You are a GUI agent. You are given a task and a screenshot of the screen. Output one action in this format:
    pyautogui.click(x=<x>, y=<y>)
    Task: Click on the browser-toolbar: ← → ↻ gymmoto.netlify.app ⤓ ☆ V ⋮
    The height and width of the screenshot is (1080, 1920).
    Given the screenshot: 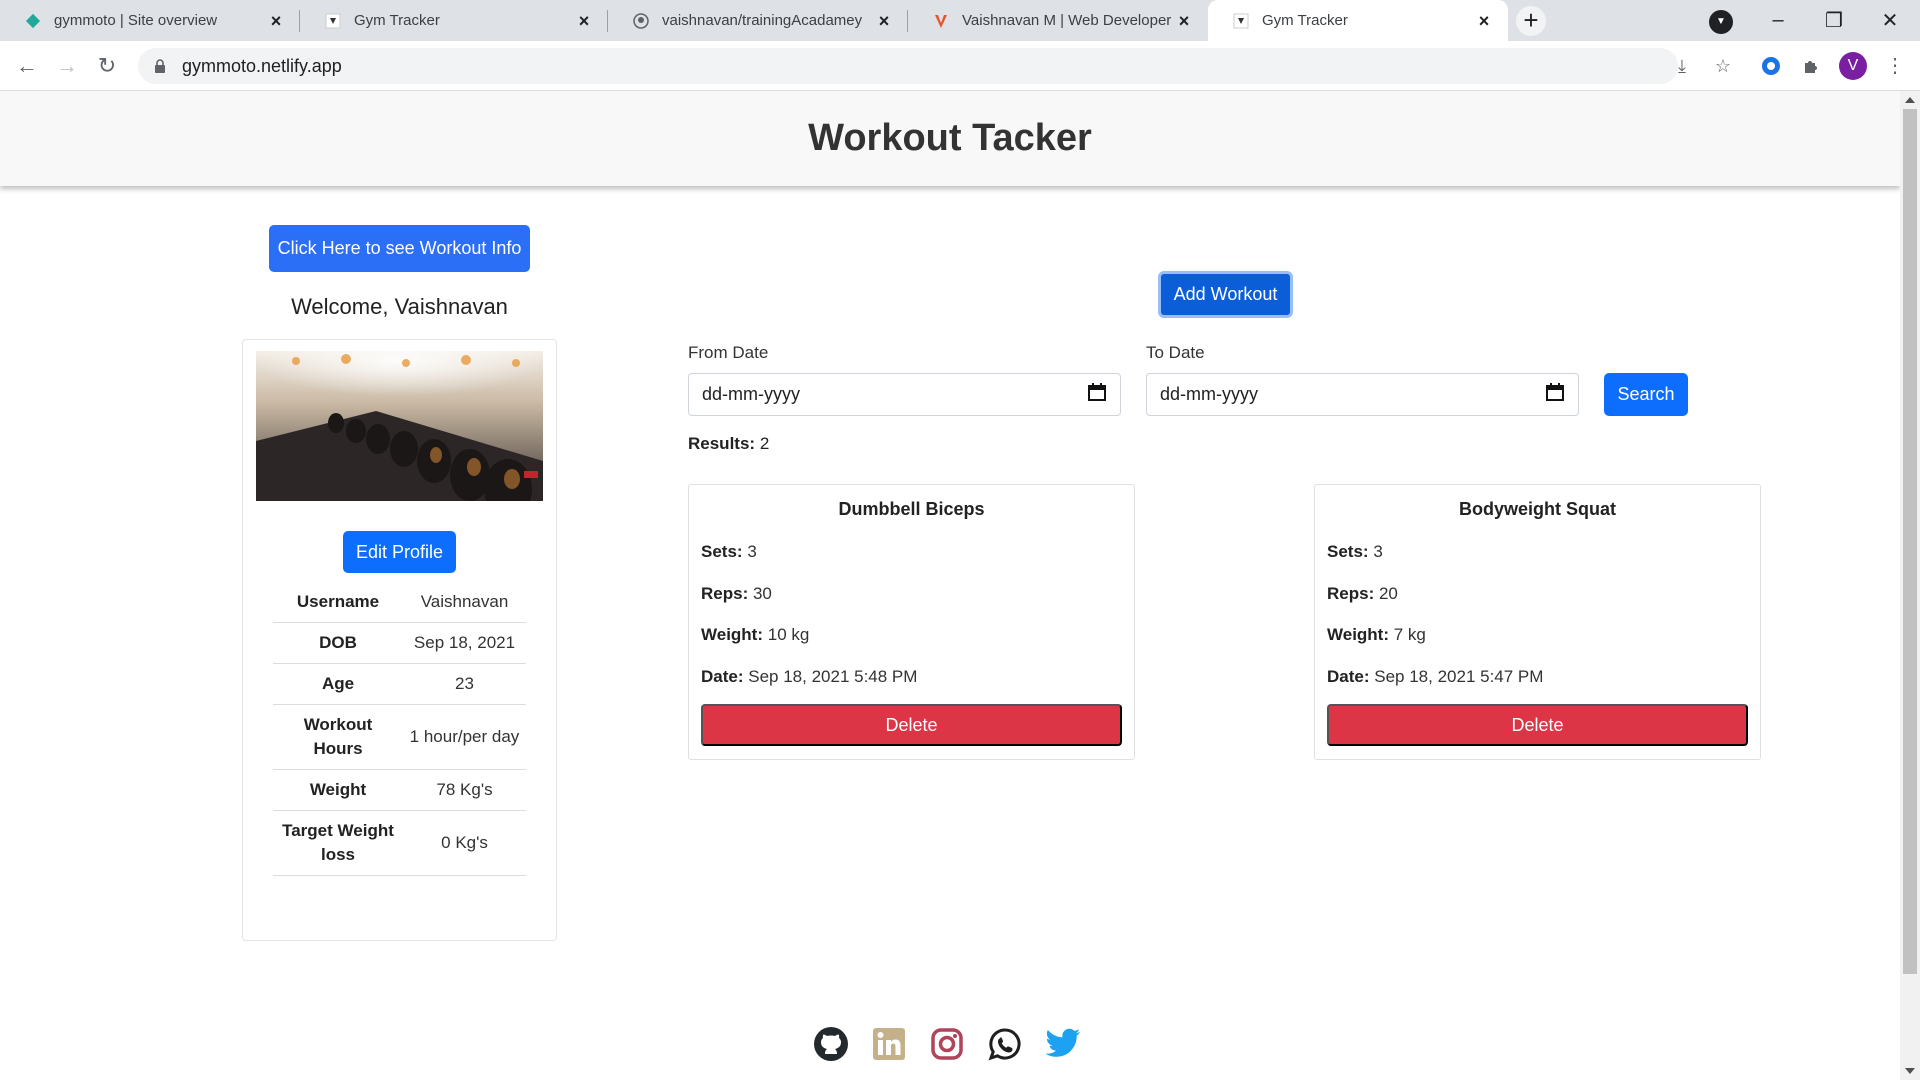 What is the action you would take?
    pyautogui.click(x=960, y=66)
    